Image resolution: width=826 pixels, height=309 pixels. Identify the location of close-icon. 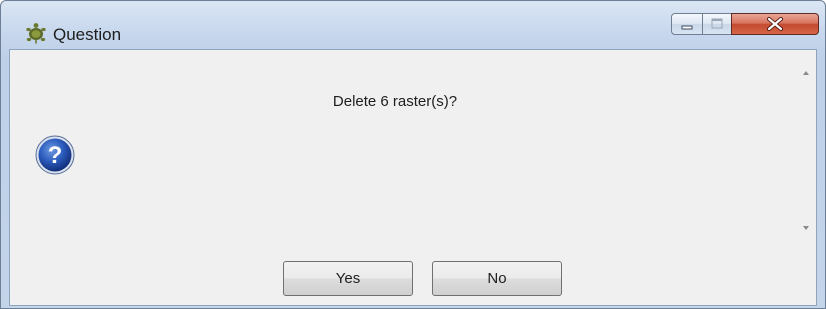
(775, 24).